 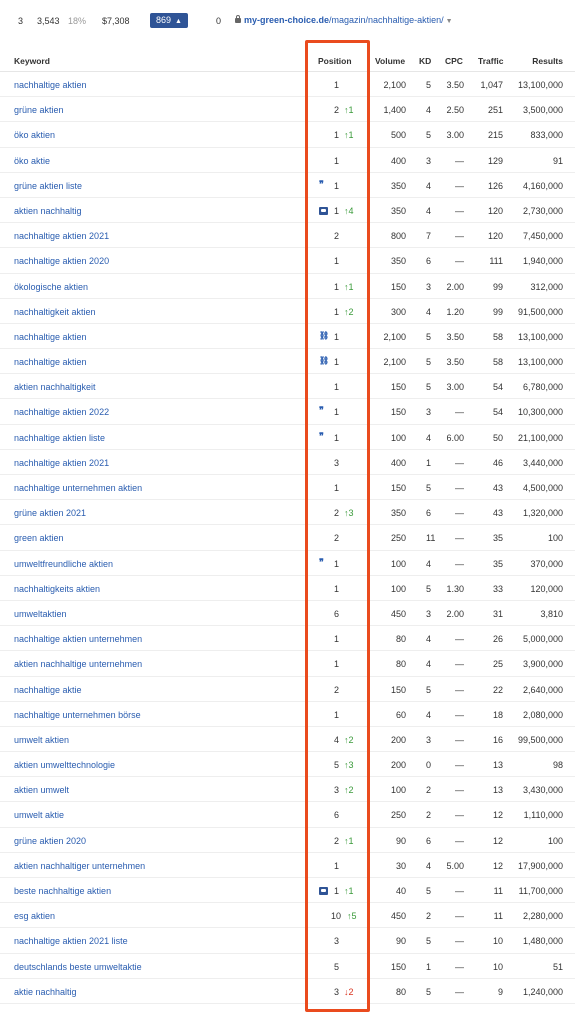 I want to click on keyword-link: green aktien, so click(x=39, y=538).